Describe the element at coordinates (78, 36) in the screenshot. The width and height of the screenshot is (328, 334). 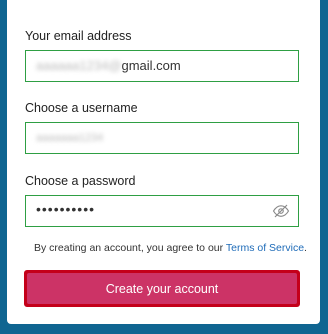
I see `email-label: Your email address` at that location.